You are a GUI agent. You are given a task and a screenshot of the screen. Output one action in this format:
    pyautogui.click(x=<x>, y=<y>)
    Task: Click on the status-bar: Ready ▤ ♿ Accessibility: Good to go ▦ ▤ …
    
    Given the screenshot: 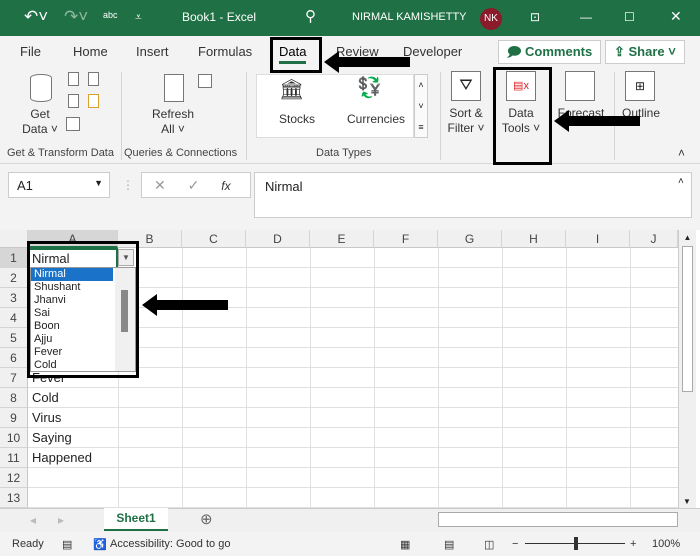 What is the action you would take?
    pyautogui.click(x=350, y=544)
    